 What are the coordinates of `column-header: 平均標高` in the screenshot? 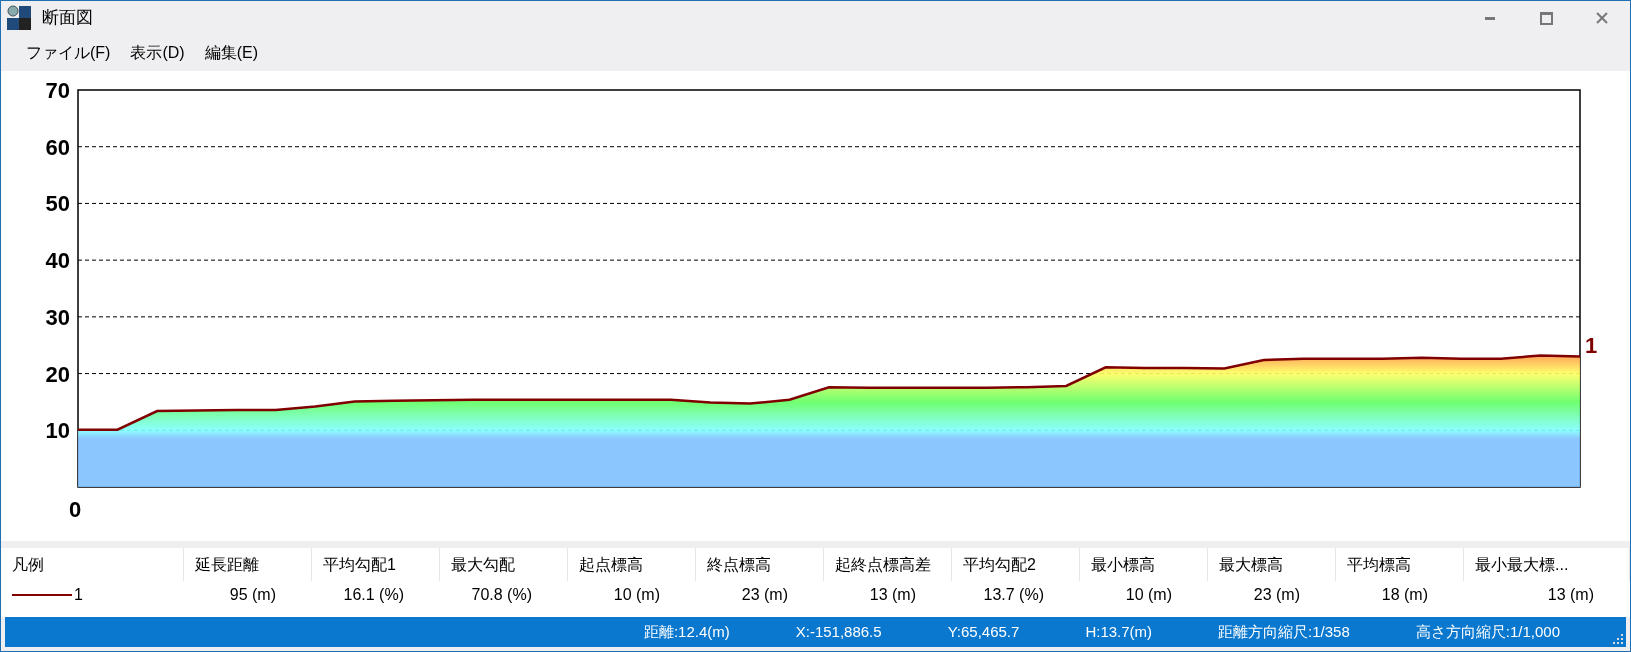 It's located at (1400, 564).